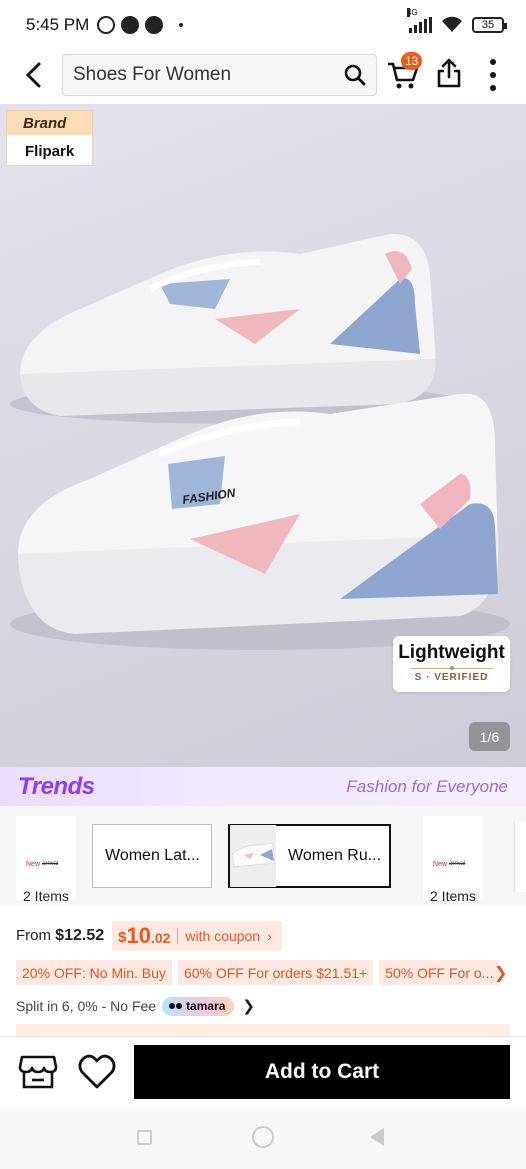  Describe the element at coordinates (97, 1072) in the screenshot. I see `heart-icon` at that location.